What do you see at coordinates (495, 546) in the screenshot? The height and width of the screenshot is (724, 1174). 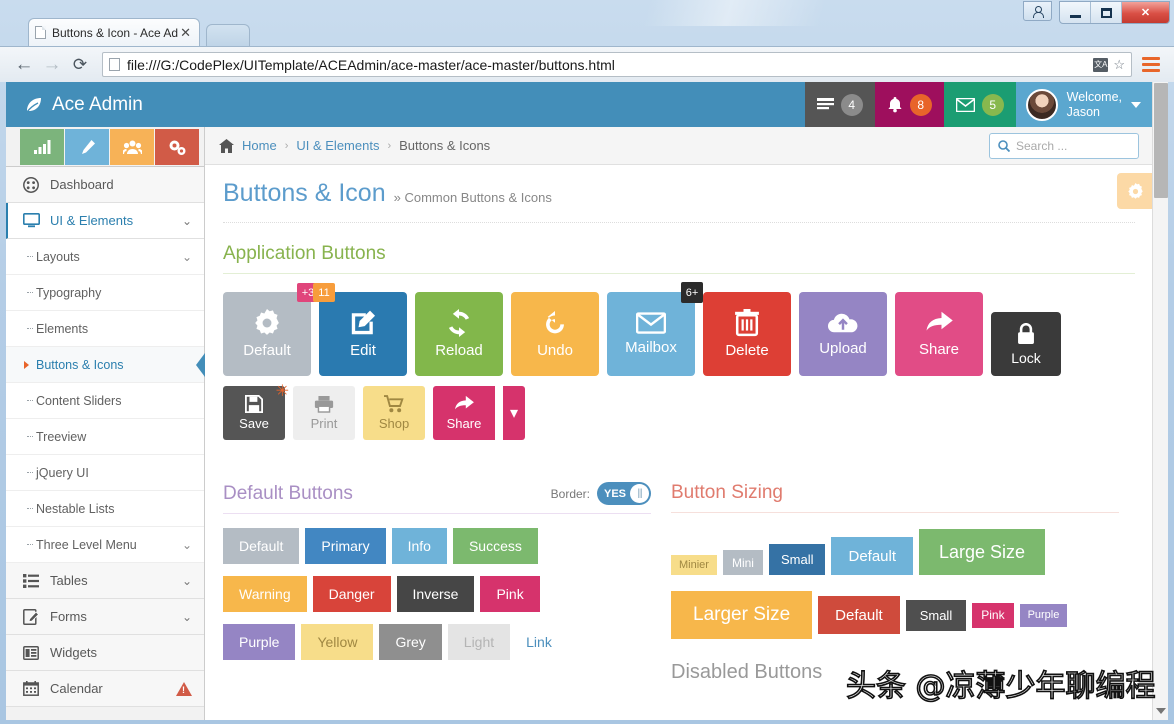 I see `button-success: Success` at bounding box center [495, 546].